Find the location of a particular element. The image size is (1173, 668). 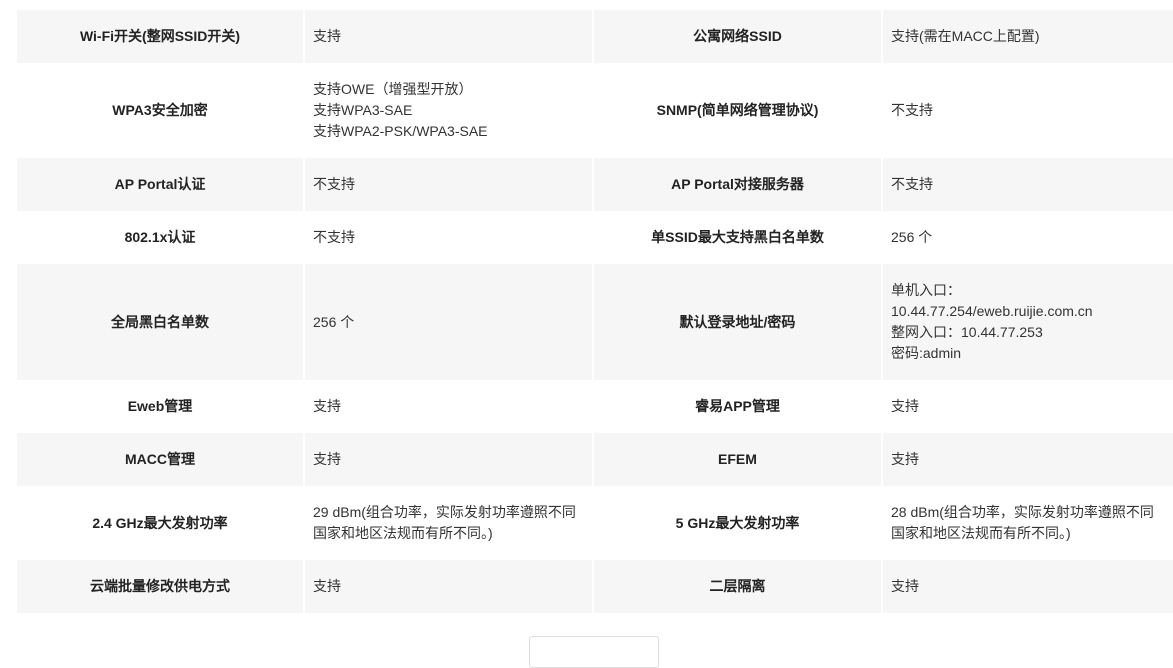

spec-label: WPA3安全加密 is located at coordinates (160, 110).